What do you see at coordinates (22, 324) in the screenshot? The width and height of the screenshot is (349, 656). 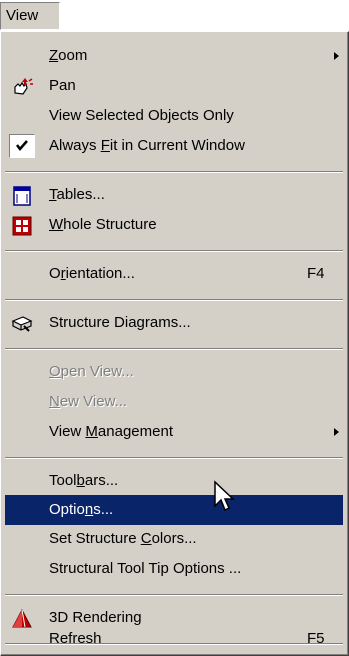 I see `structure-diagrams-icon` at bounding box center [22, 324].